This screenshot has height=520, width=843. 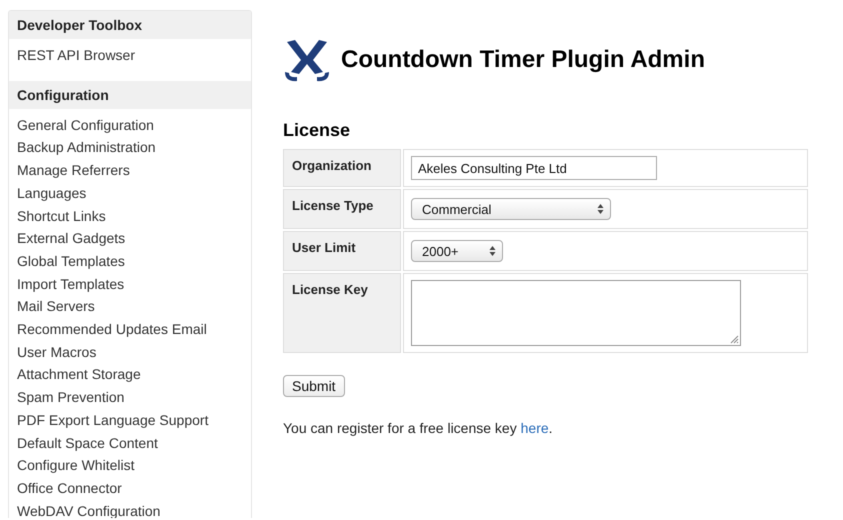 I want to click on sidebar-link: Manage Referrers, so click(x=73, y=170).